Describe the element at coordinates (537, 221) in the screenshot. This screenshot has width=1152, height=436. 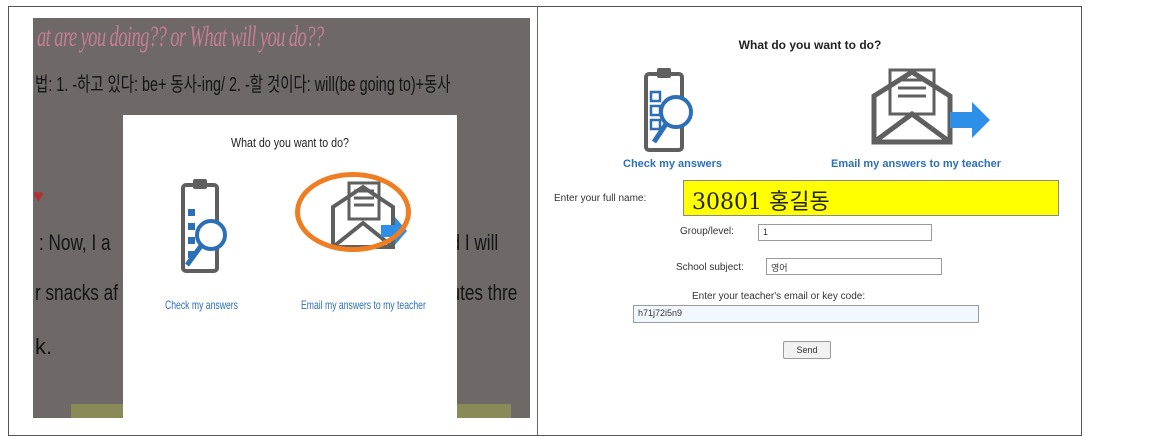
I see `table-divider` at that location.